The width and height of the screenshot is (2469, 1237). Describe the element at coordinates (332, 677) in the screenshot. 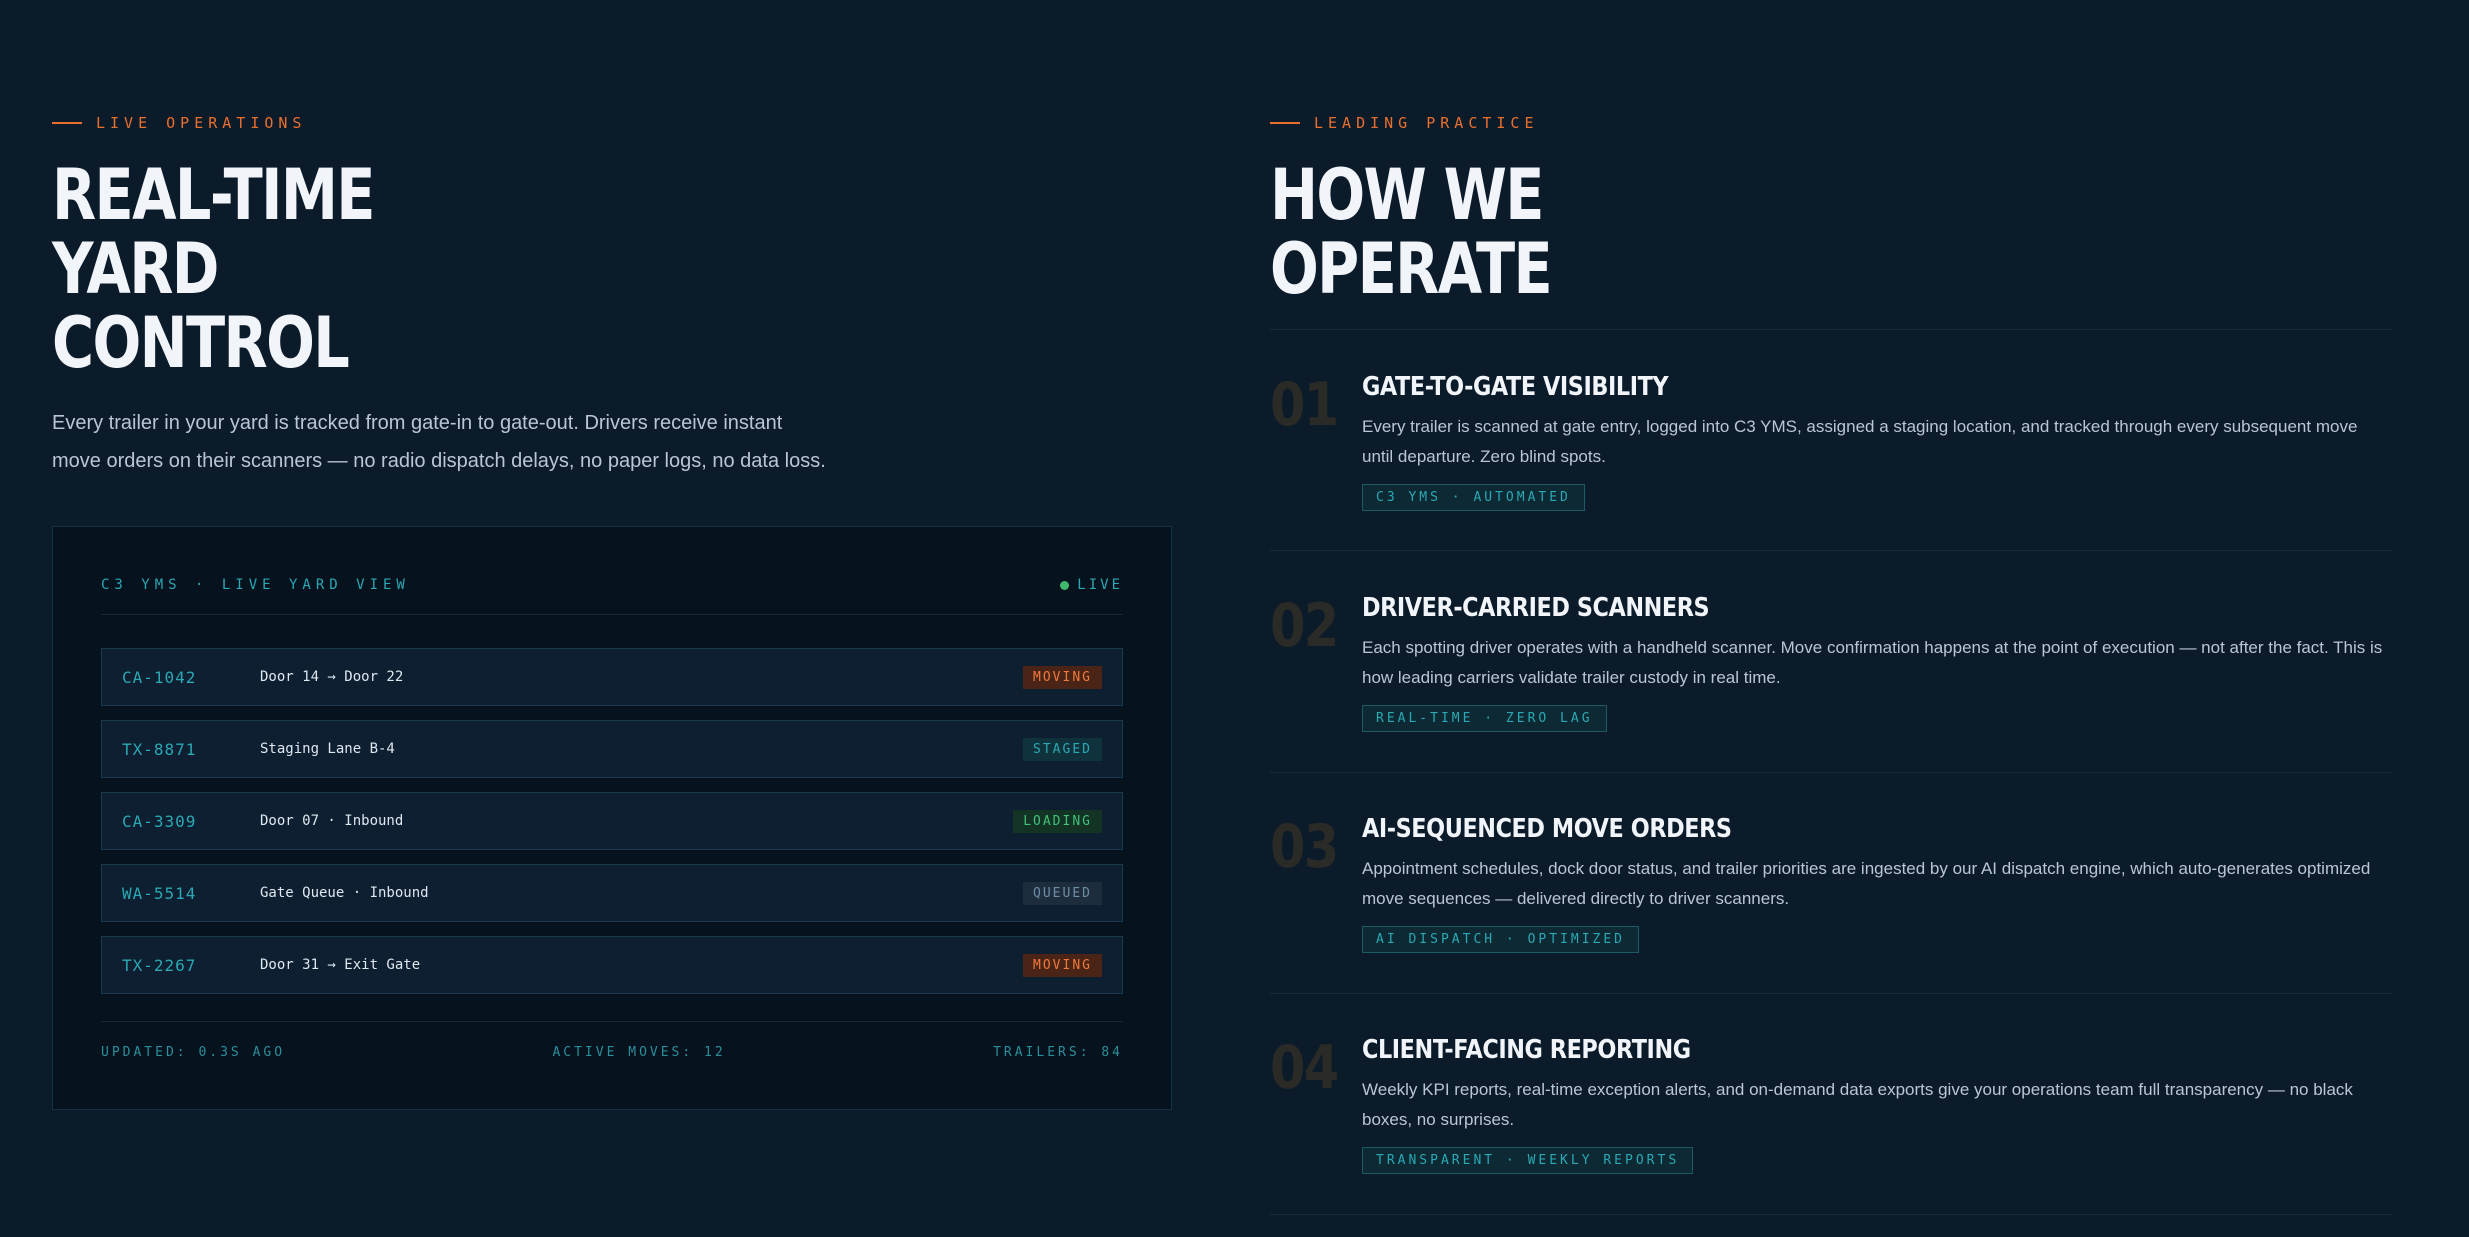

I see `trailer-location: Door 14 → Door 22` at that location.